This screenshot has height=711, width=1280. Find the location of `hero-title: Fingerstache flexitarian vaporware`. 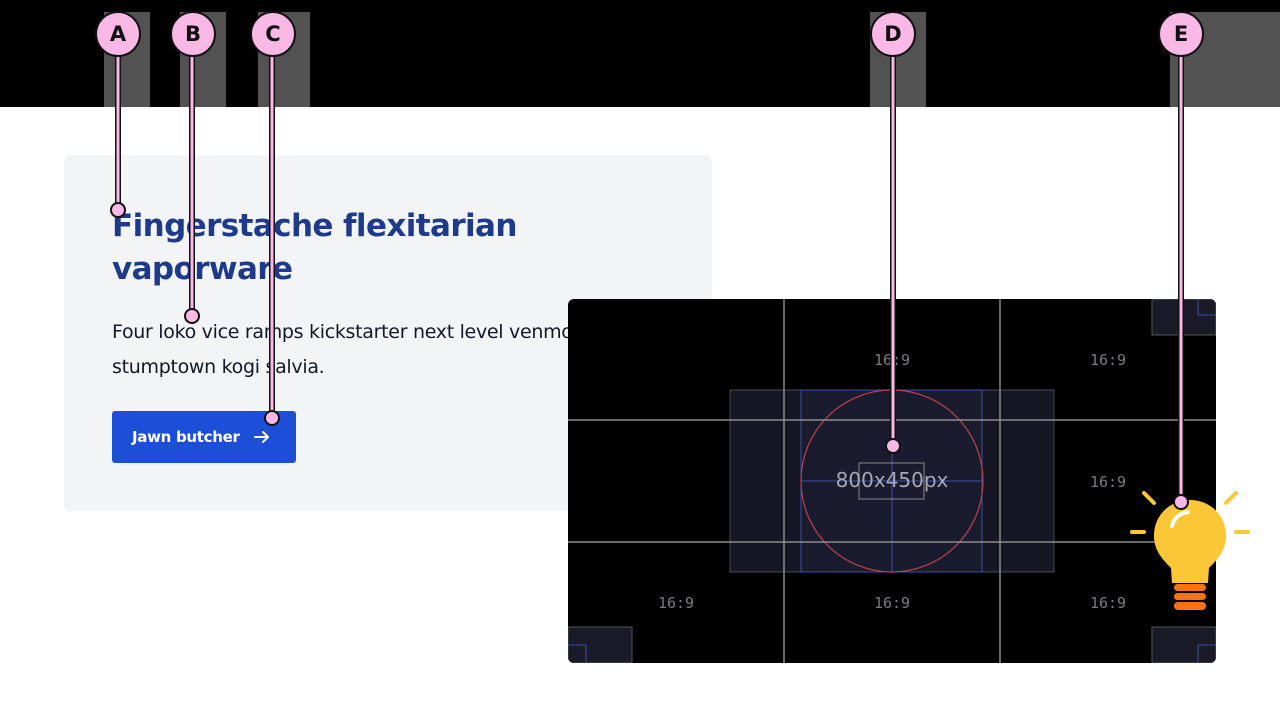

hero-title: Fingerstache flexitarian vaporware is located at coordinates (314, 247).